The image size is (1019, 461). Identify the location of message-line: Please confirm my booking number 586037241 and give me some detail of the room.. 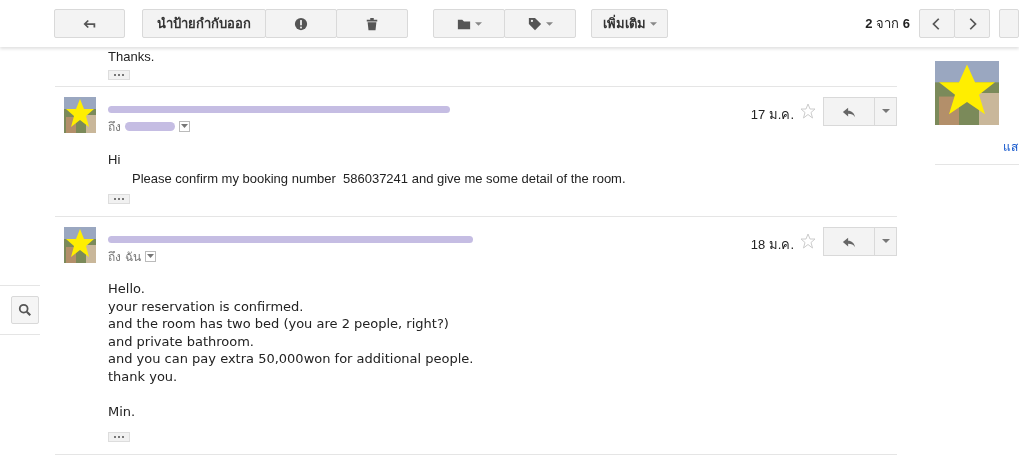
(379, 179).